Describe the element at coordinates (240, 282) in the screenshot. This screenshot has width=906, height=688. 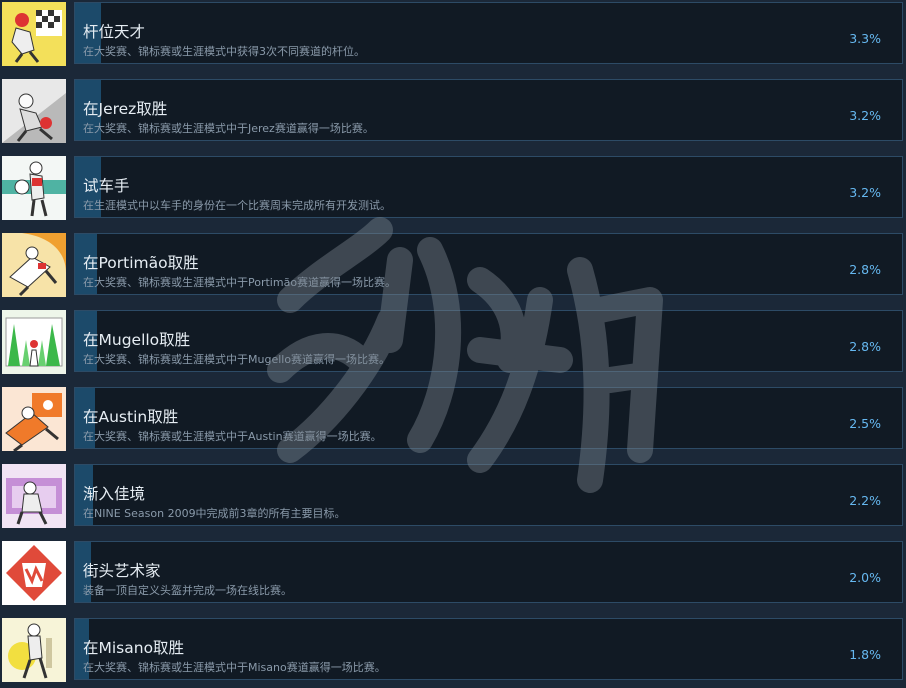
I see `achievement-description: 在大奖赛、锦标赛或生涯模式中于Portimão赛道赢得一场比赛。` at that location.